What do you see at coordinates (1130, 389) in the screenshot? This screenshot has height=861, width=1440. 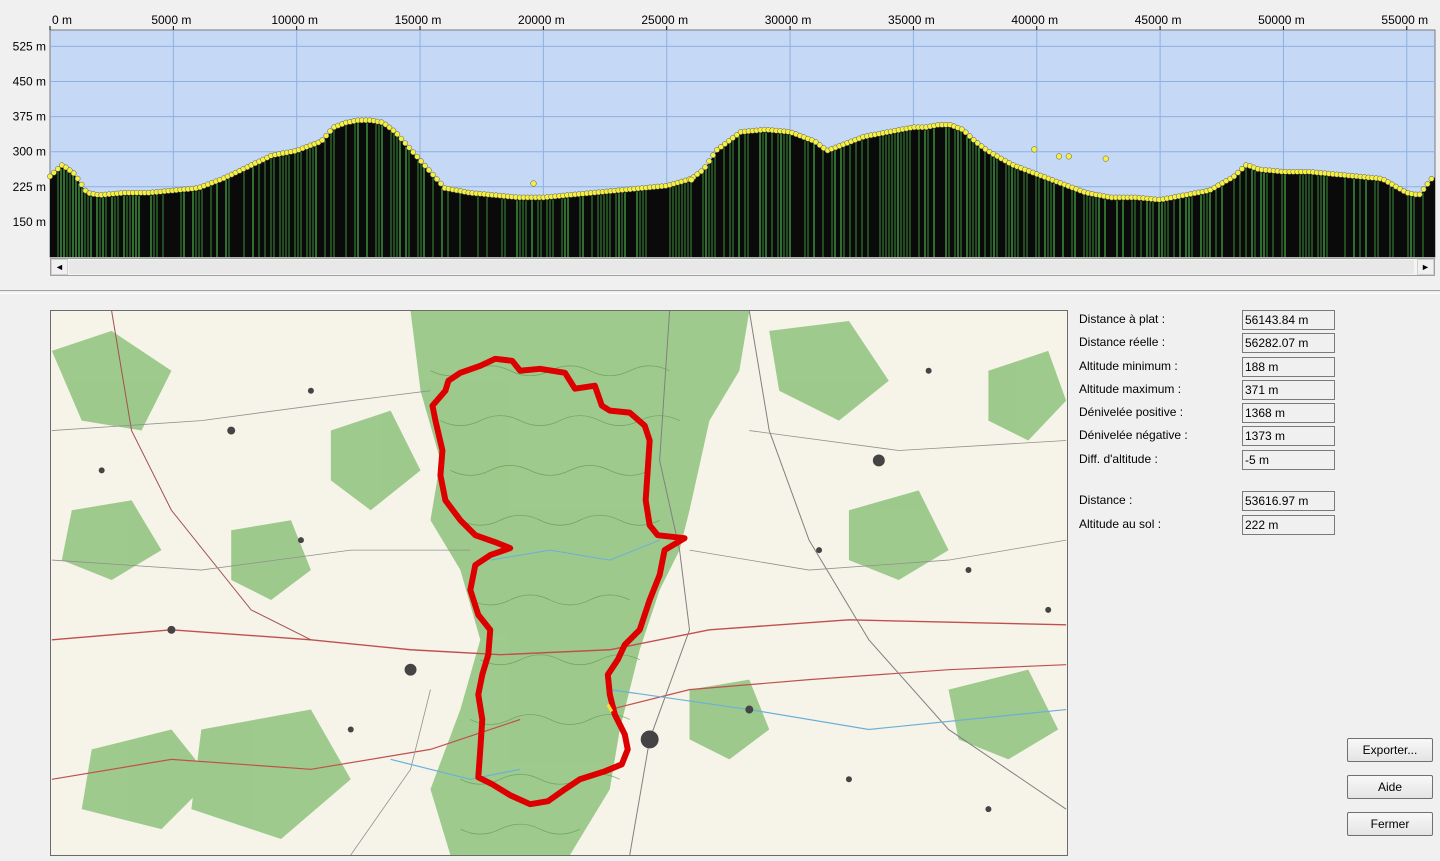 I see `stat-label: Altitude maximum :` at bounding box center [1130, 389].